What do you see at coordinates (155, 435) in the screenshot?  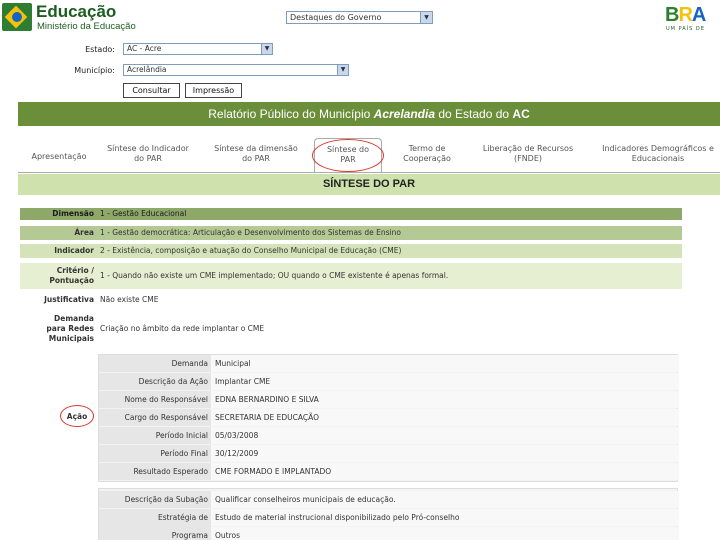 I see `acao-row-label: Período Inicial` at bounding box center [155, 435].